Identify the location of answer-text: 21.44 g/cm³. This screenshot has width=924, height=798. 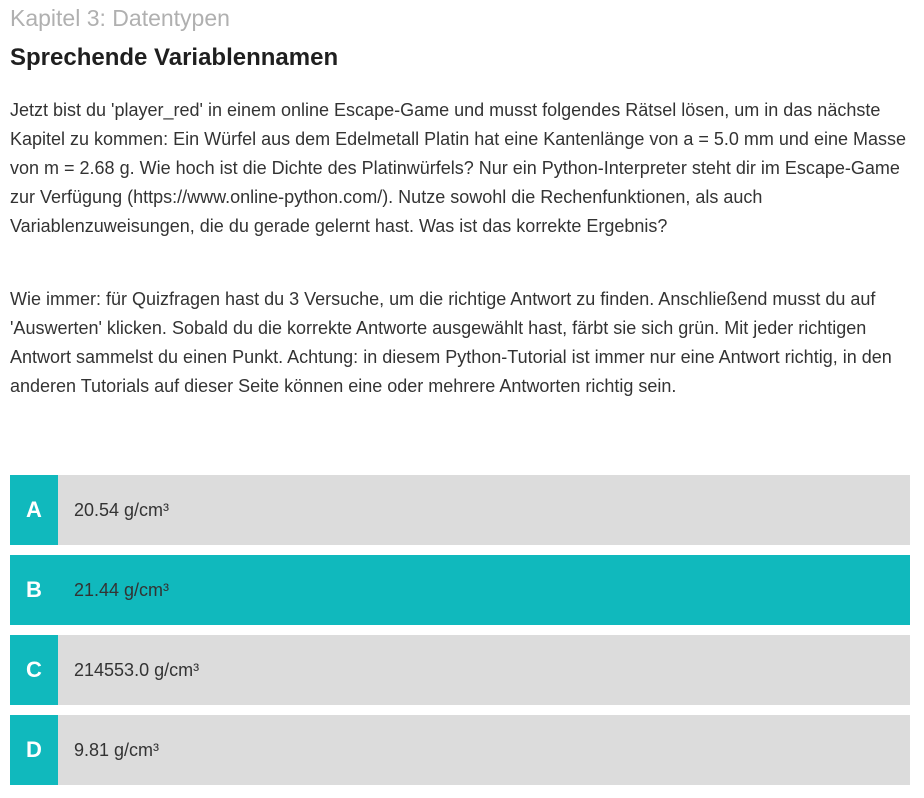
(122, 589).